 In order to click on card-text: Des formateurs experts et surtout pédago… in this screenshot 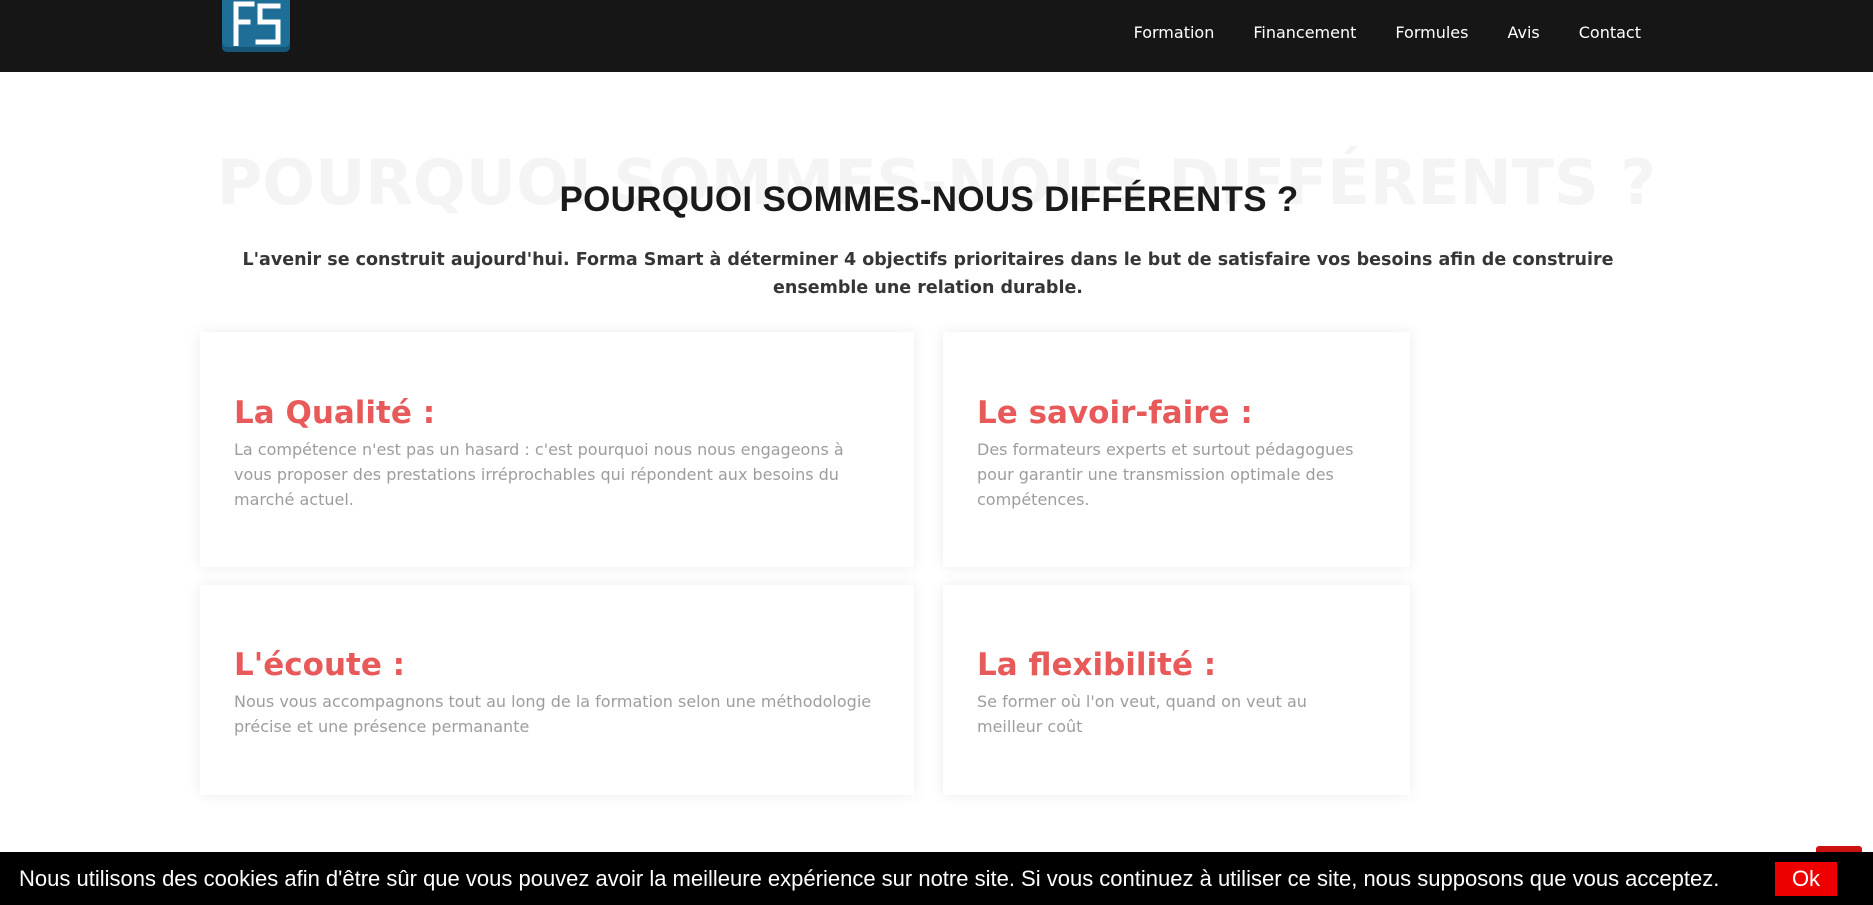, I will do `click(1165, 474)`.